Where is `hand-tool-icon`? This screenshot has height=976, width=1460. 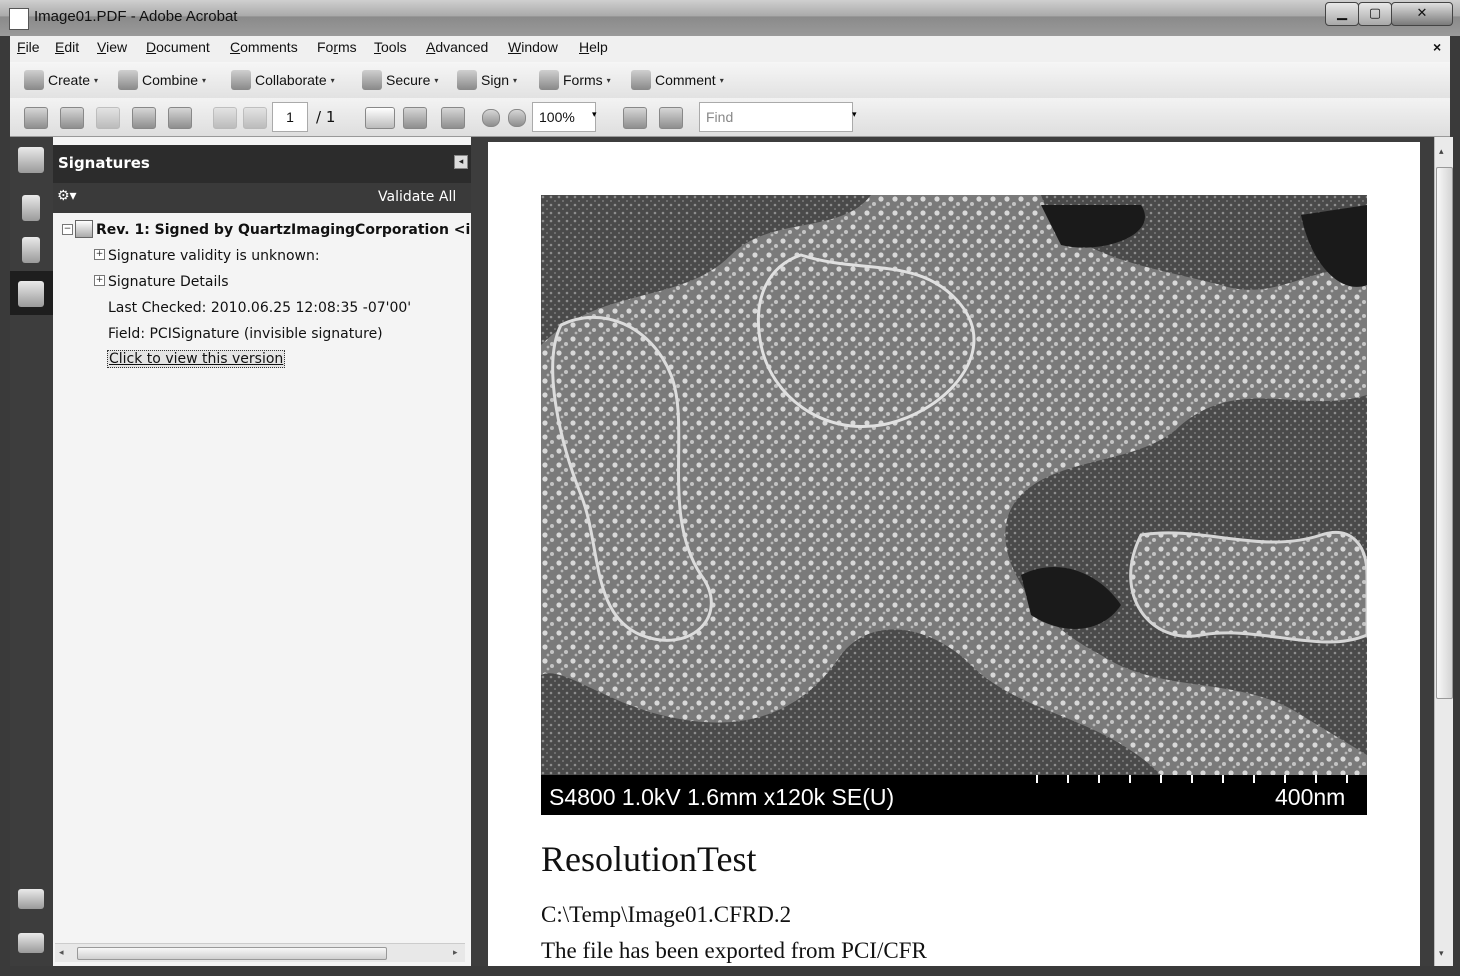 hand-tool-icon is located at coordinates (415, 118).